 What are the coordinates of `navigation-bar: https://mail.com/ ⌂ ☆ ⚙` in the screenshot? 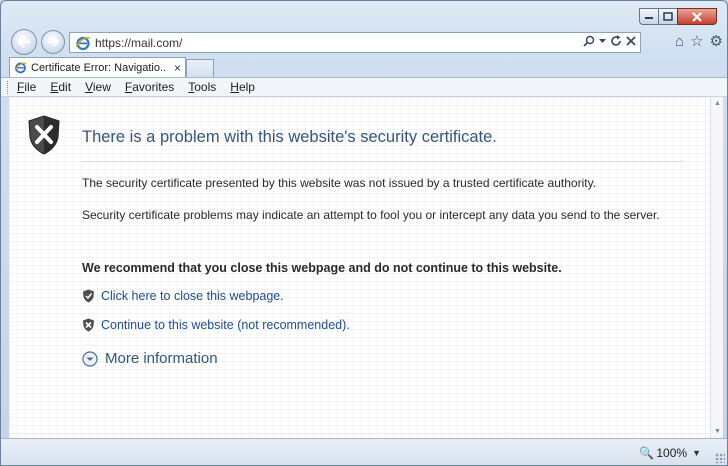 It's located at (364, 43).